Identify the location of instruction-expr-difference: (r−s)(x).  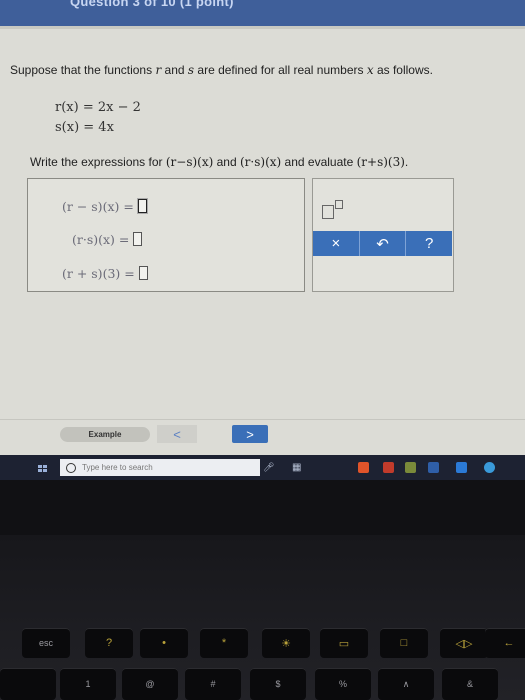
(189, 162).